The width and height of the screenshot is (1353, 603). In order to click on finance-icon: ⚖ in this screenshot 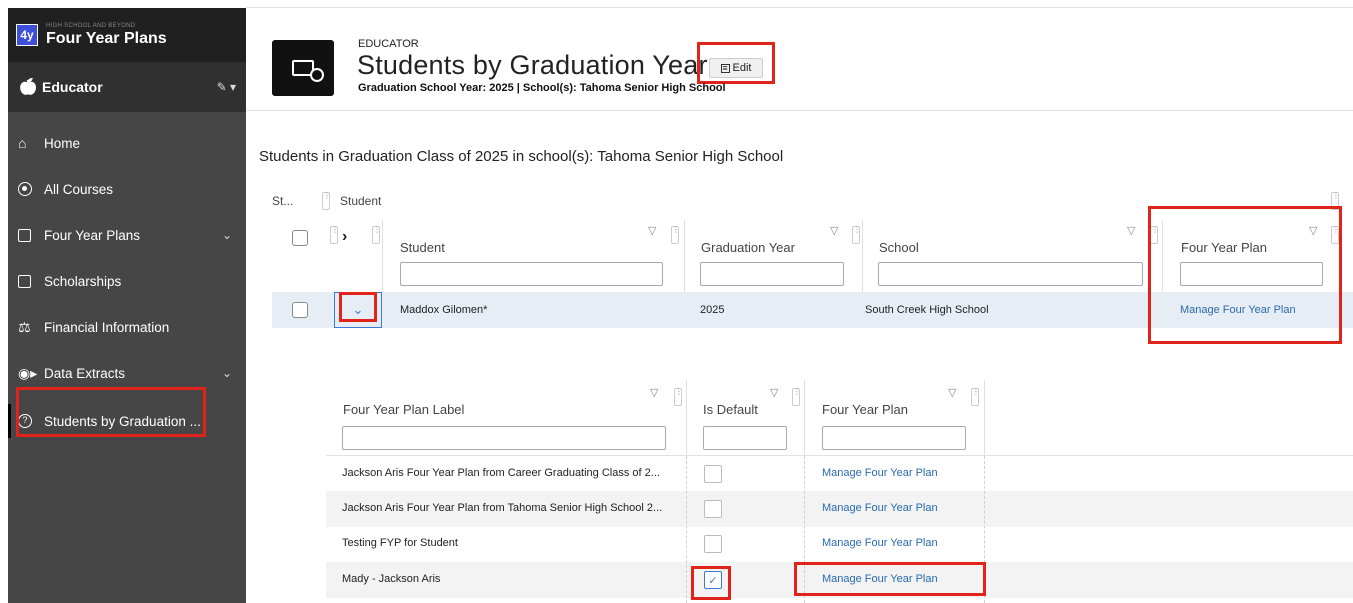, I will do `click(24, 326)`.